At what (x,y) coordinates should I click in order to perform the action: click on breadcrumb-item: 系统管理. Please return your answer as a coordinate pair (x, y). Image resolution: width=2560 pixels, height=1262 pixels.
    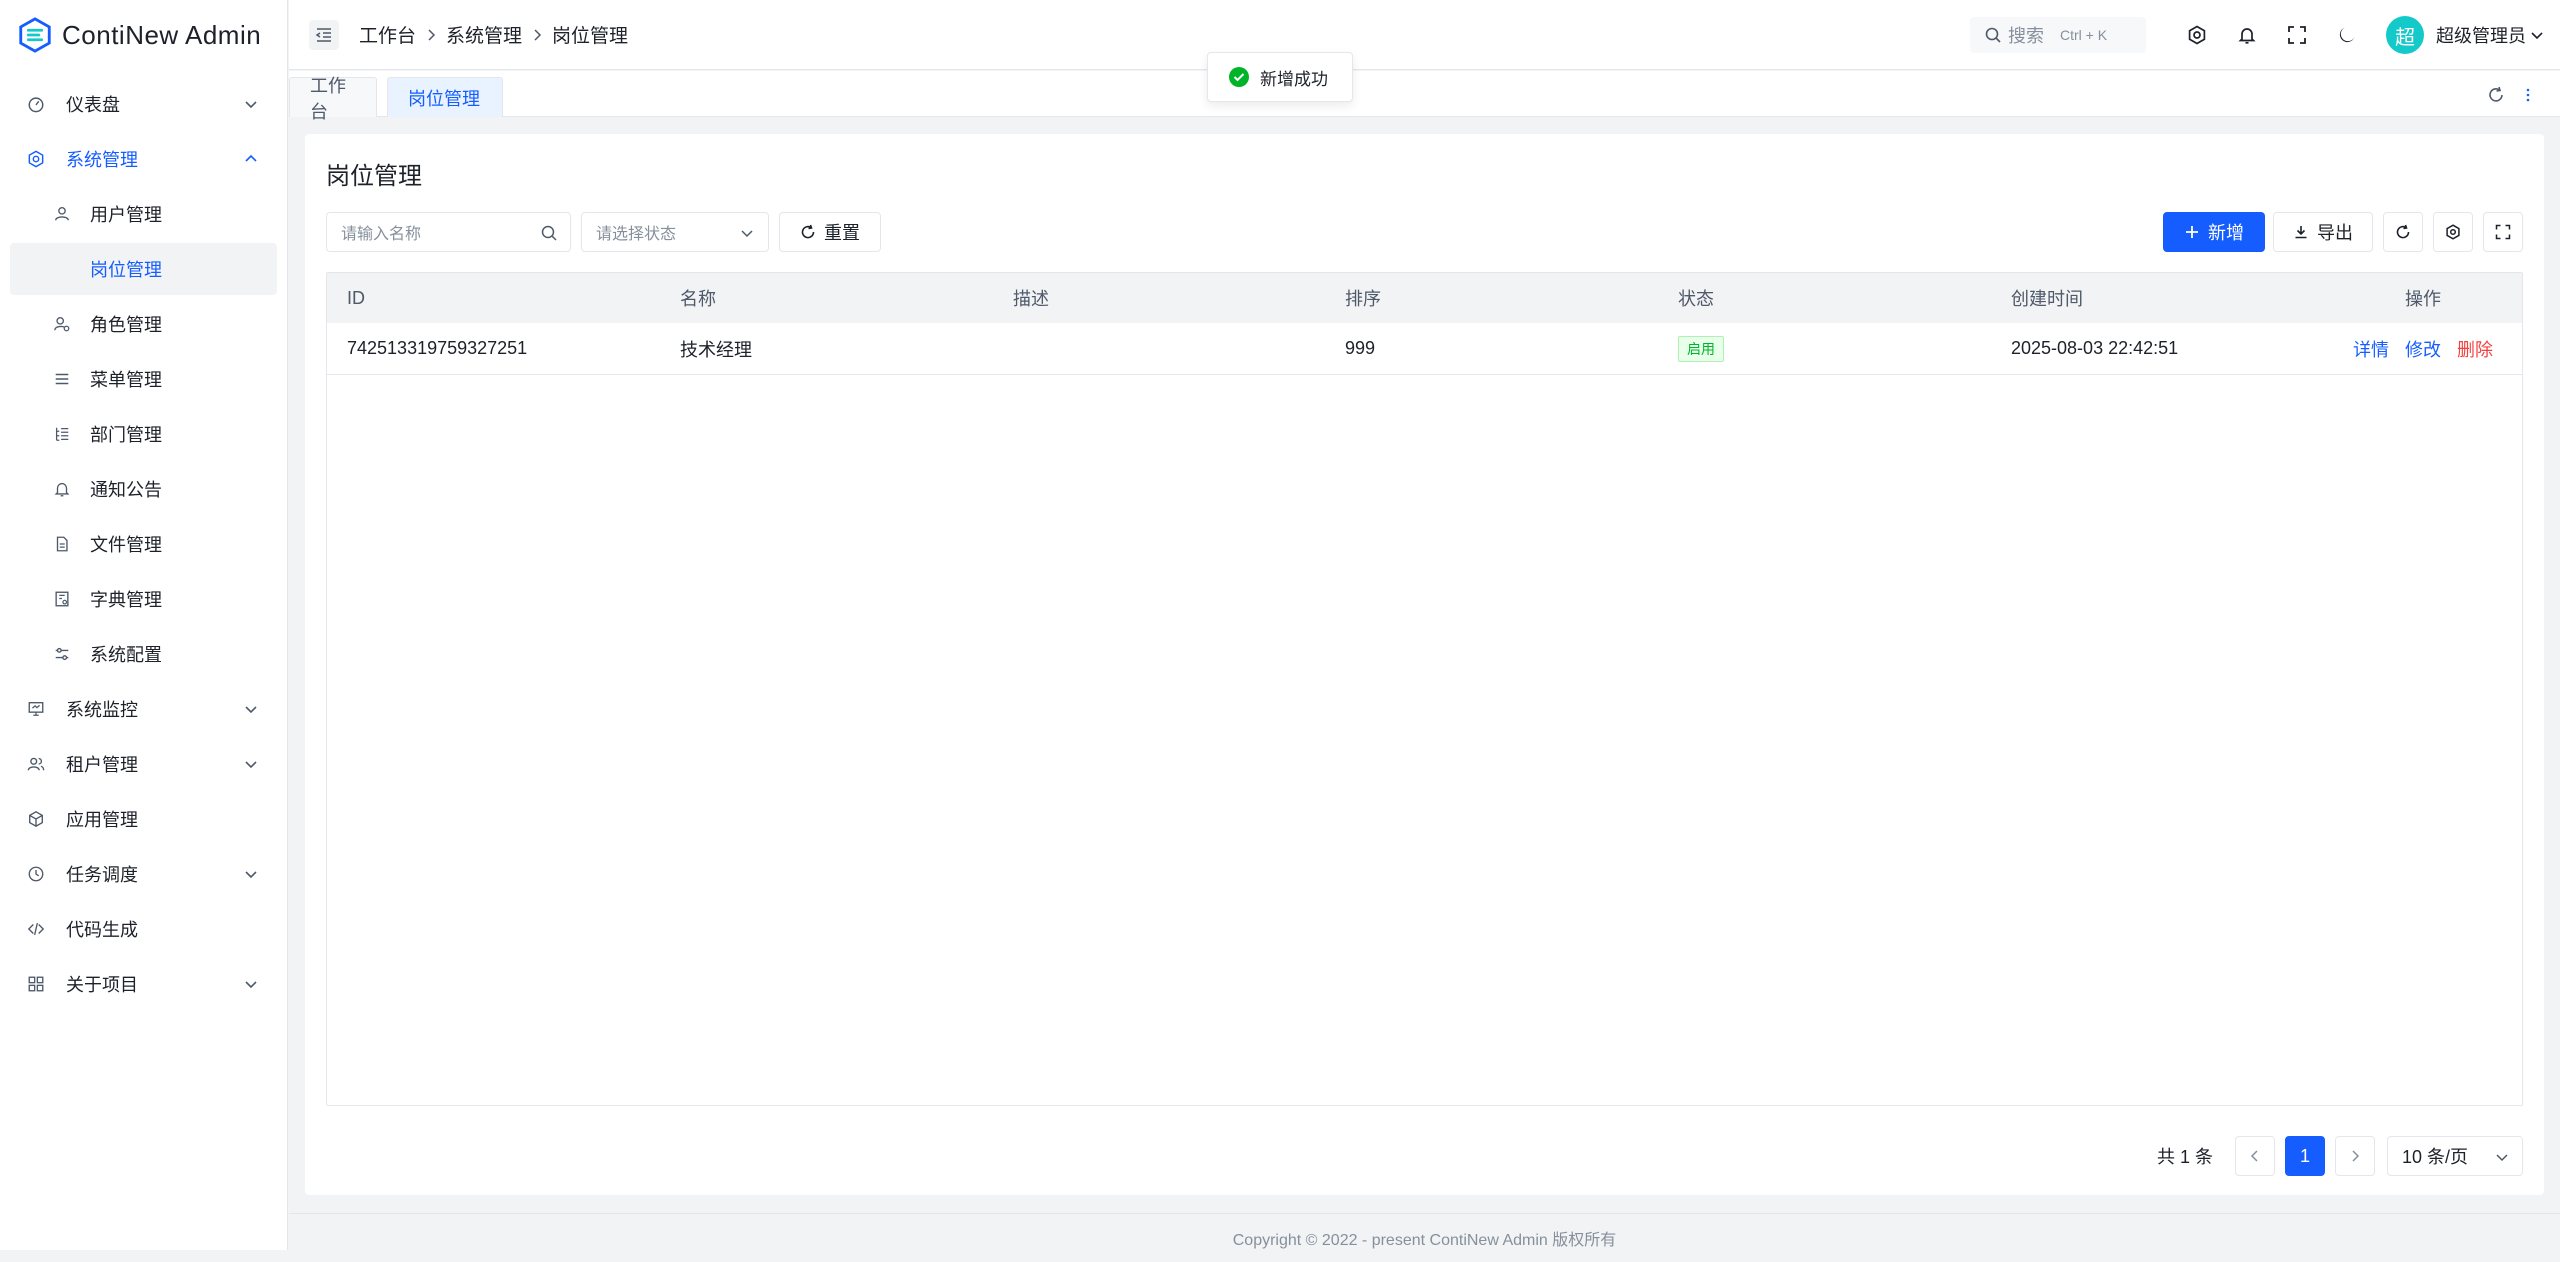
    Looking at the image, I should click on (484, 34).